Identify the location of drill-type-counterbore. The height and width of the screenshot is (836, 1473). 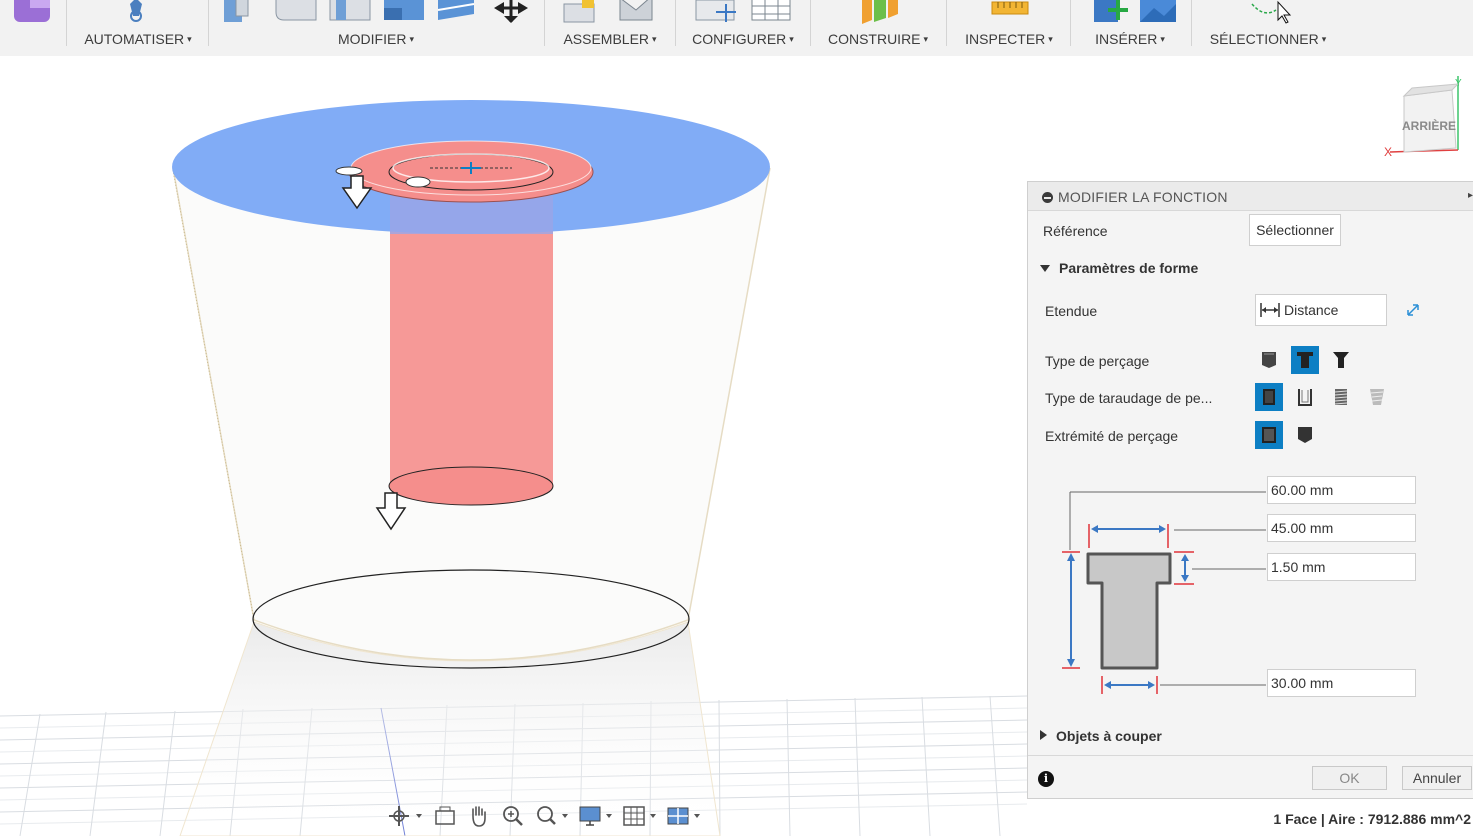
(1305, 360).